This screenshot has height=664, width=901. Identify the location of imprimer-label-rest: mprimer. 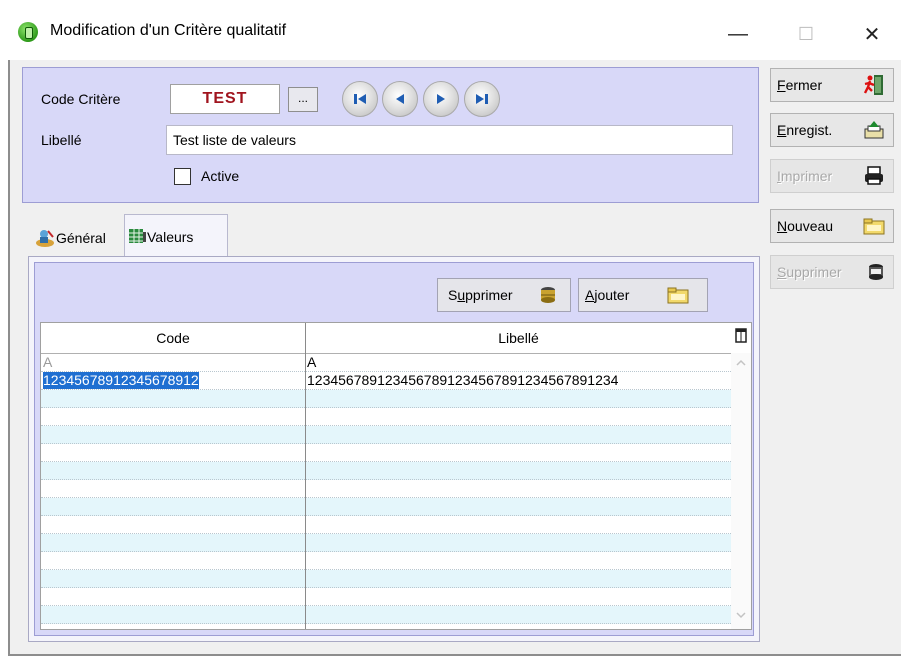
(806, 176).